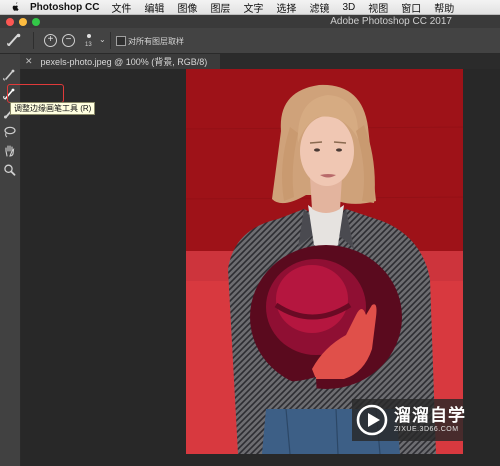 The image size is (500, 466). Describe the element at coordinates (121, 7) in the screenshot. I see `menu-file: 文件` at that location.